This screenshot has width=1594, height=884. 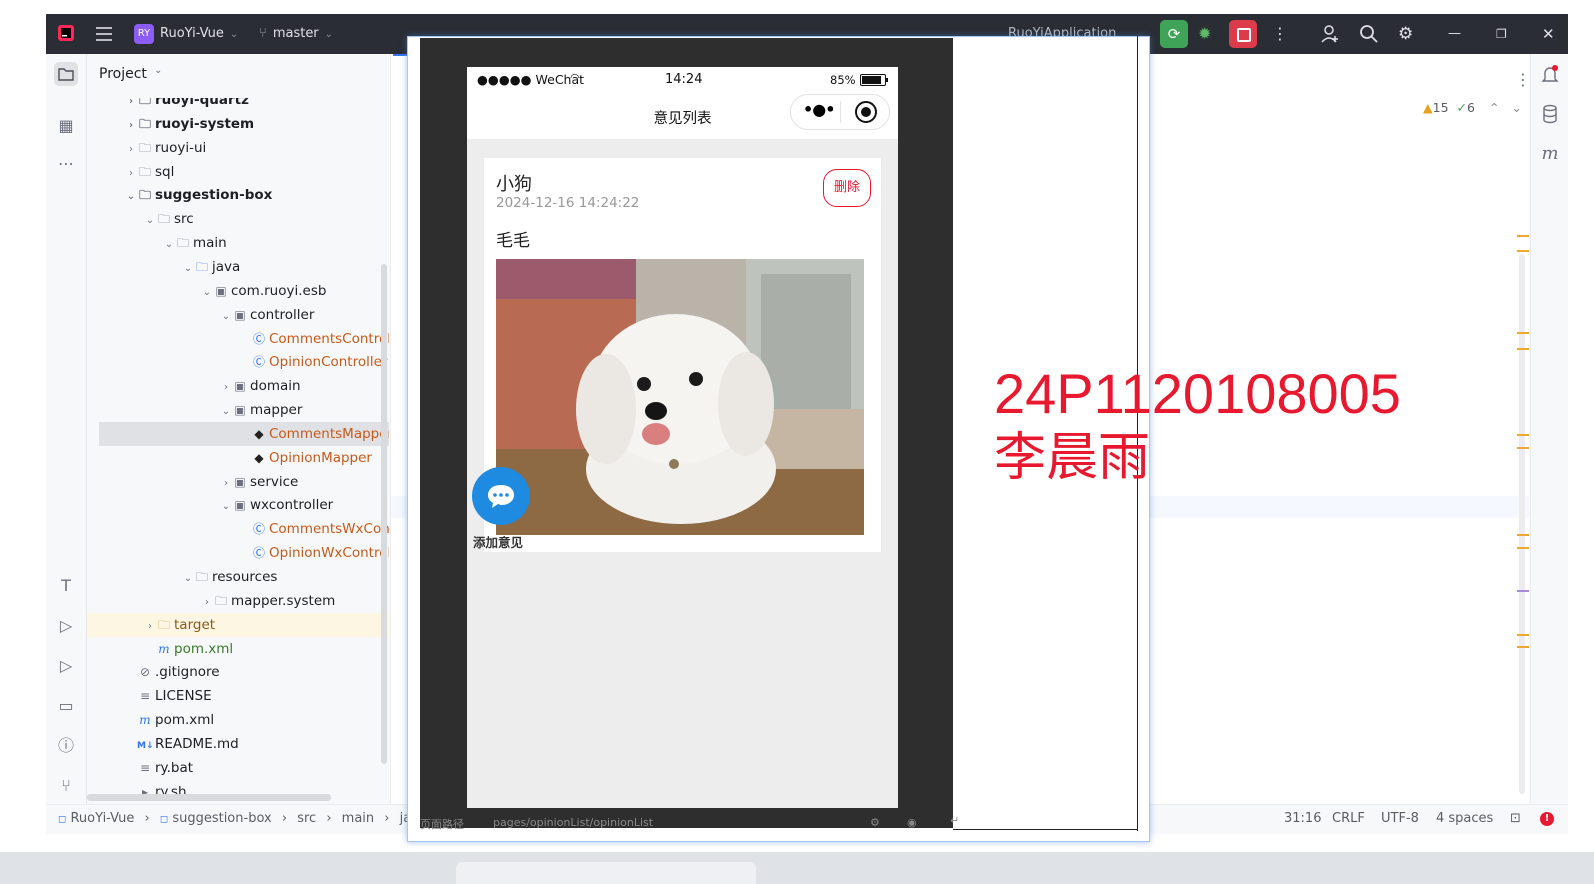 I want to click on page-path-label: 页面路径, so click(x=442, y=824).